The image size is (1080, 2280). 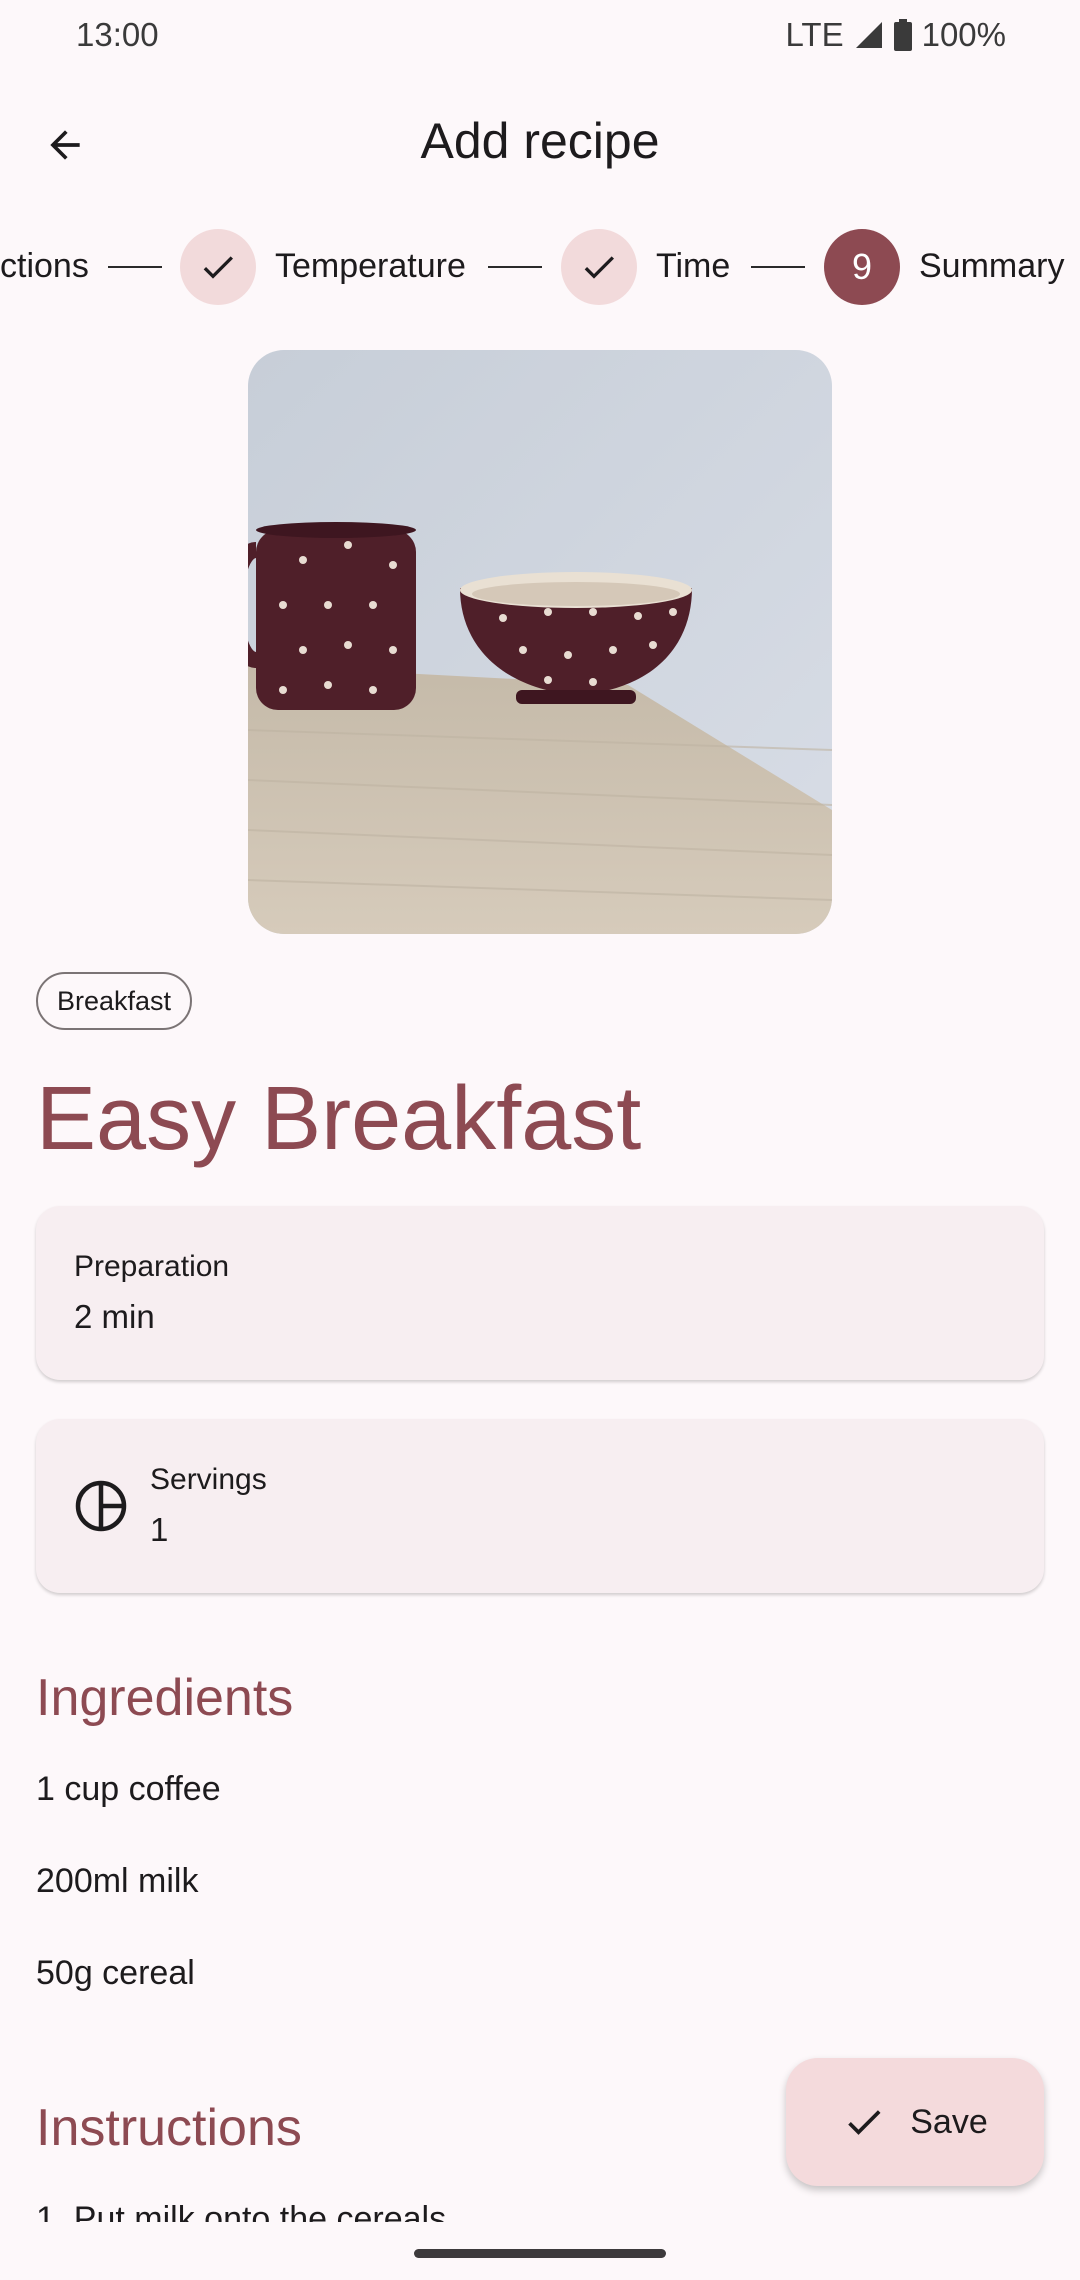 I want to click on servings-value: 1, so click(x=159, y=1529).